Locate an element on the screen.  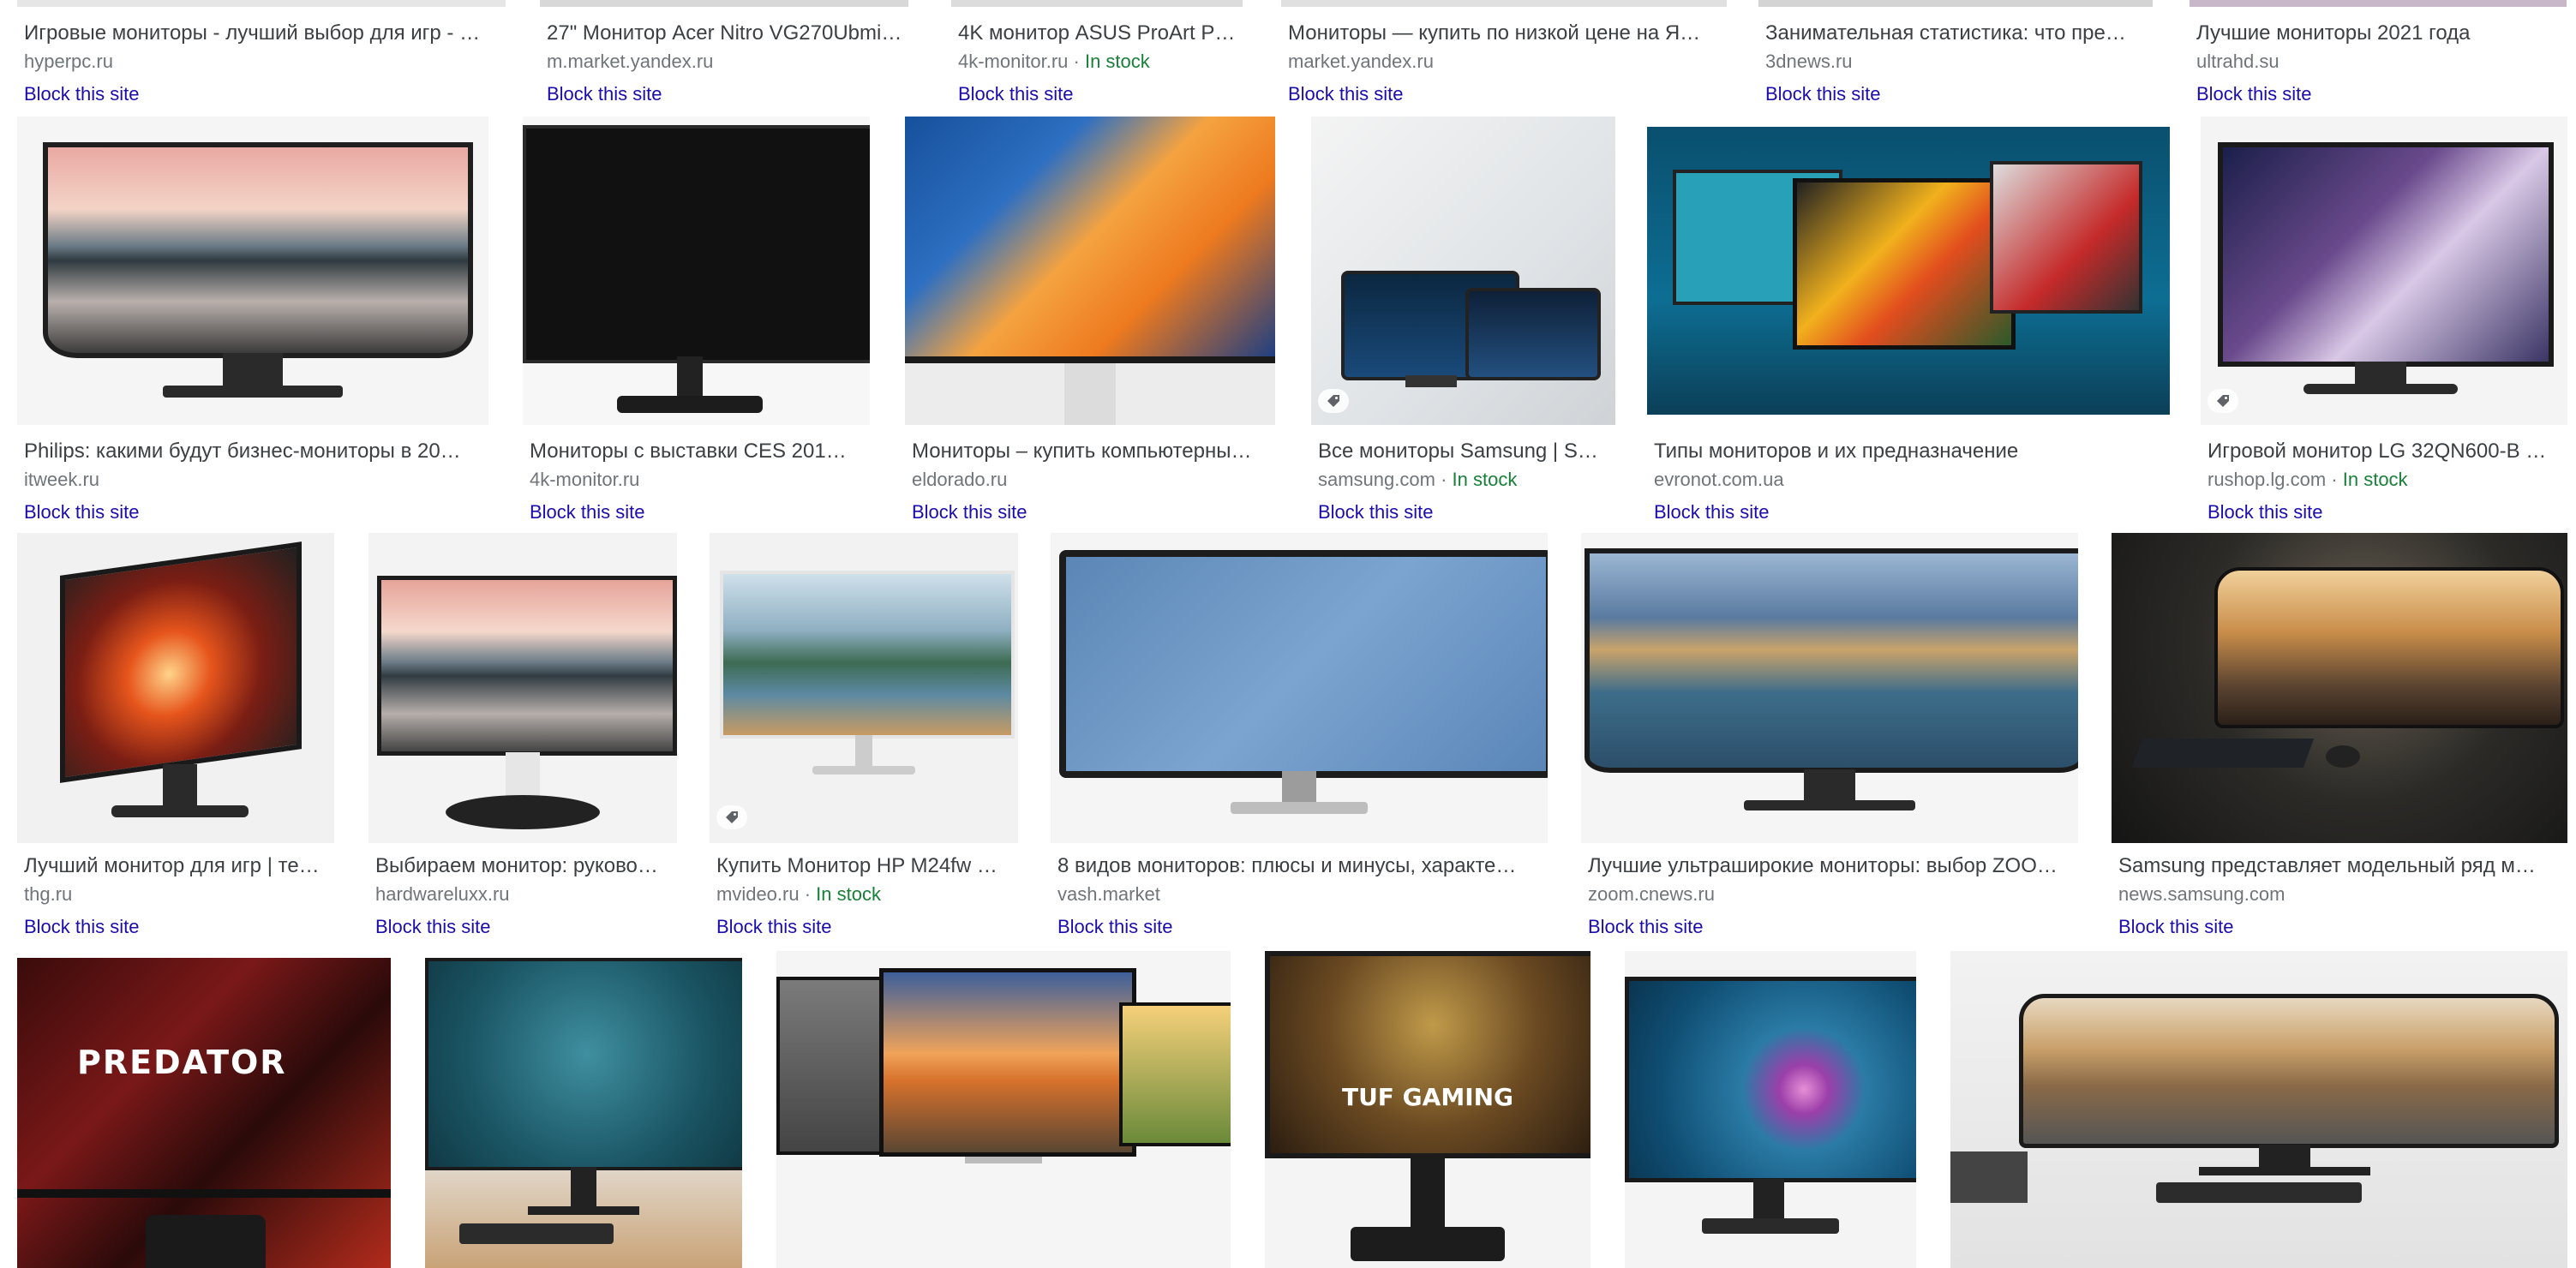
brand-logo-text: TUF GAMING is located at coordinates (1427, 1097).